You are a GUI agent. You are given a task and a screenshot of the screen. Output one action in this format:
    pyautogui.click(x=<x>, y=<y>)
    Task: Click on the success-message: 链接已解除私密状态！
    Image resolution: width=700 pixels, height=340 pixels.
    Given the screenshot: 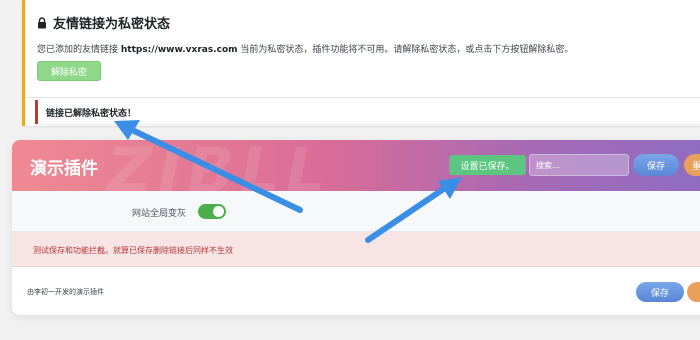 What is the action you would take?
    pyautogui.click(x=367, y=112)
    